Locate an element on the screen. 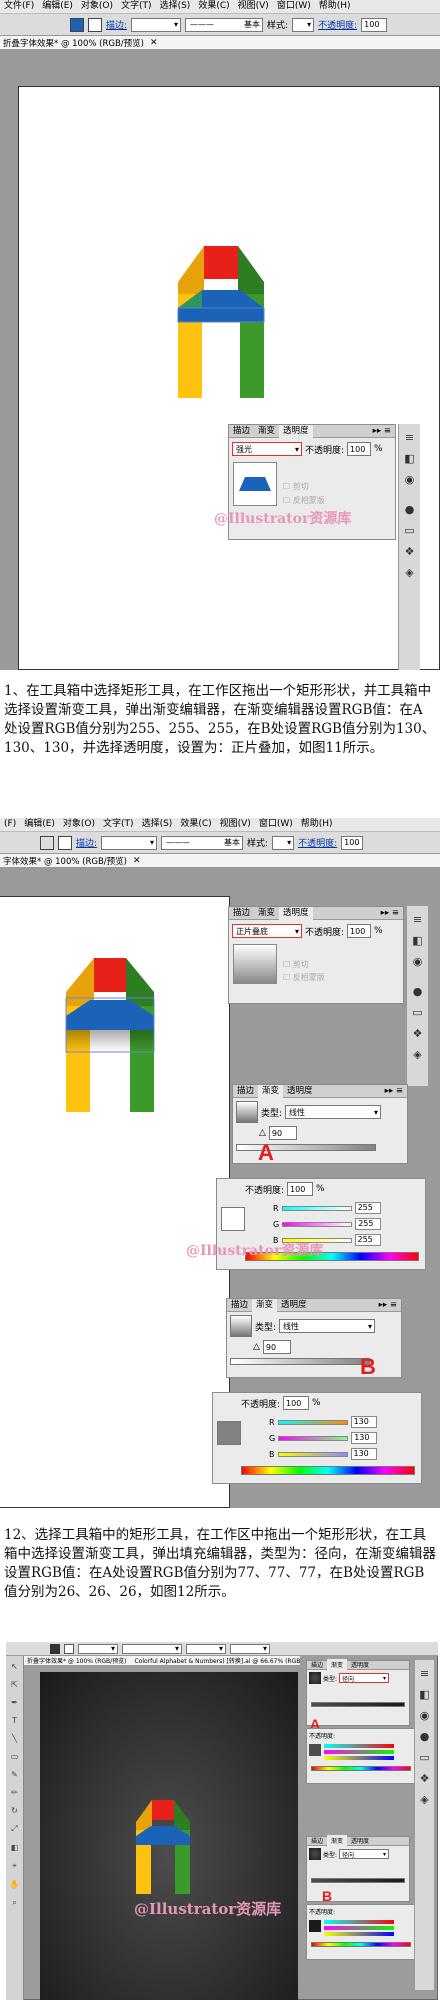  document-tab-2: 字体效果* @ 100% (RGB/预览) ✕ is located at coordinates (220, 861).